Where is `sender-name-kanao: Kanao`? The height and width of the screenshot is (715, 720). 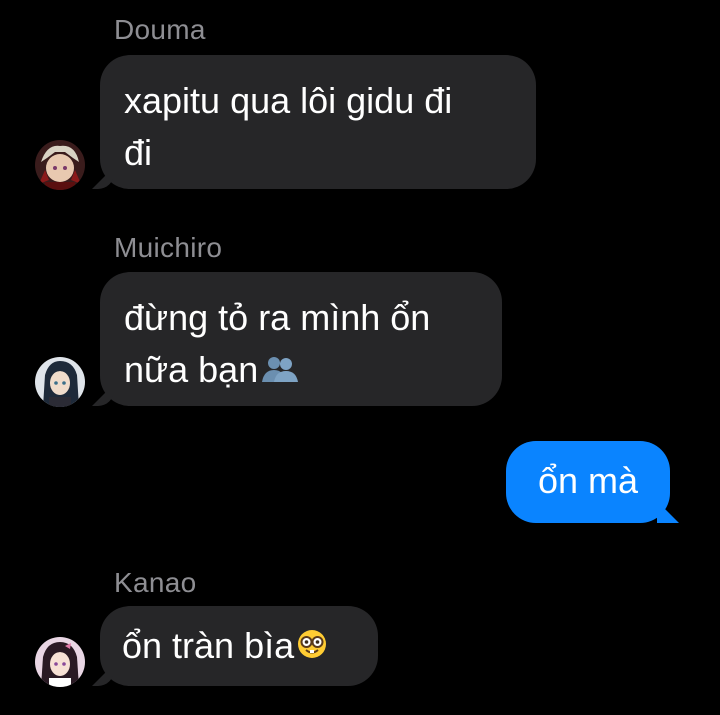
sender-name-kanao: Kanao is located at coordinates (155, 582).